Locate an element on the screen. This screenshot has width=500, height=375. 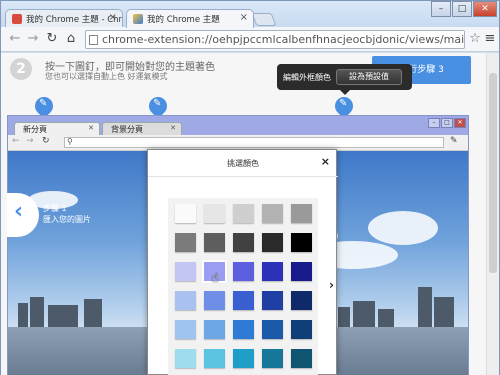
reload-button: ↻ is located at coordinates (52, 39).